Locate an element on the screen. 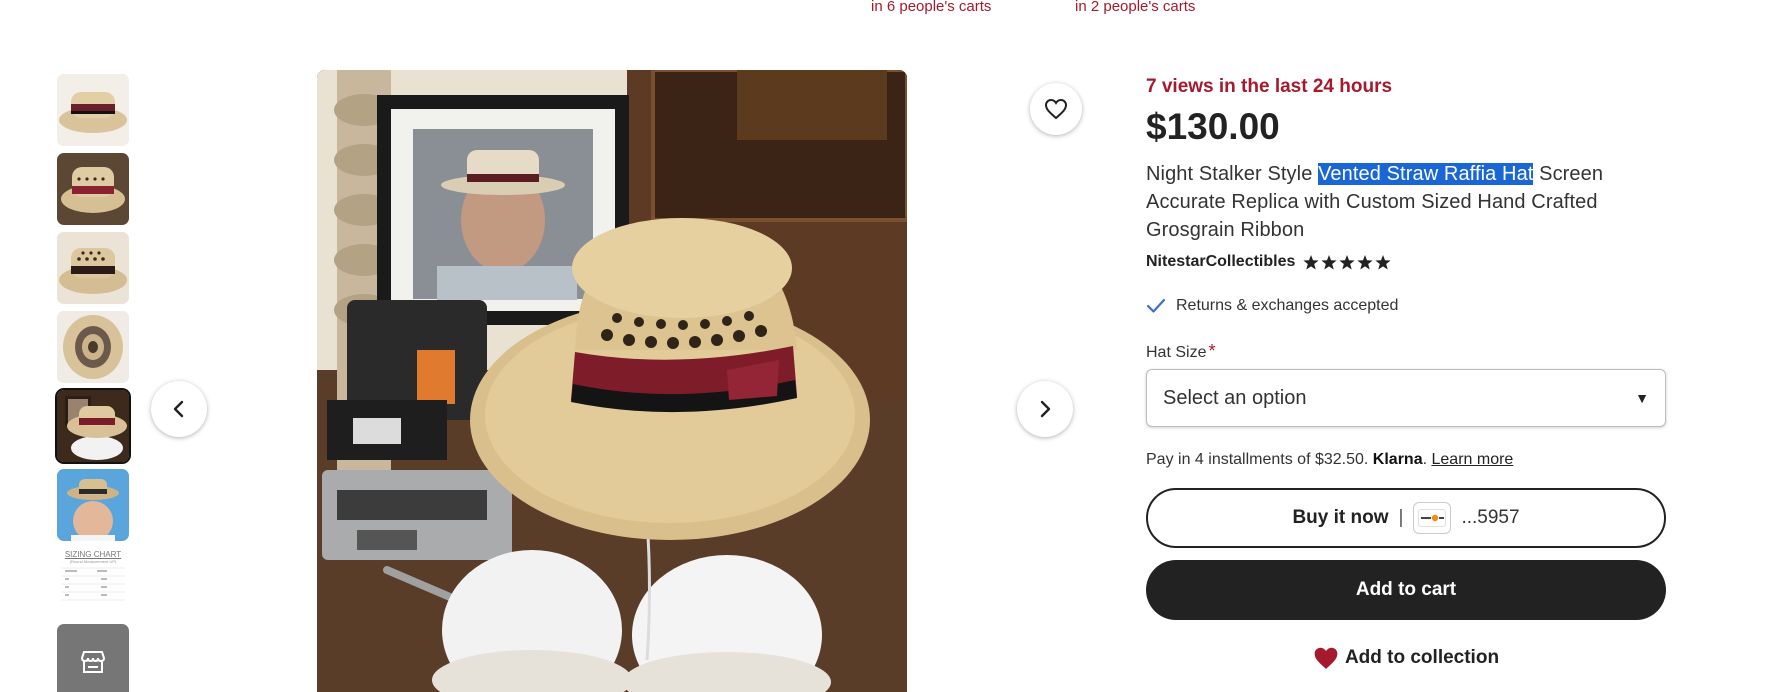 This screenshot has width=1772, height=692. hat-size-label: Hat Size * is located at coordinates (1180, 351).